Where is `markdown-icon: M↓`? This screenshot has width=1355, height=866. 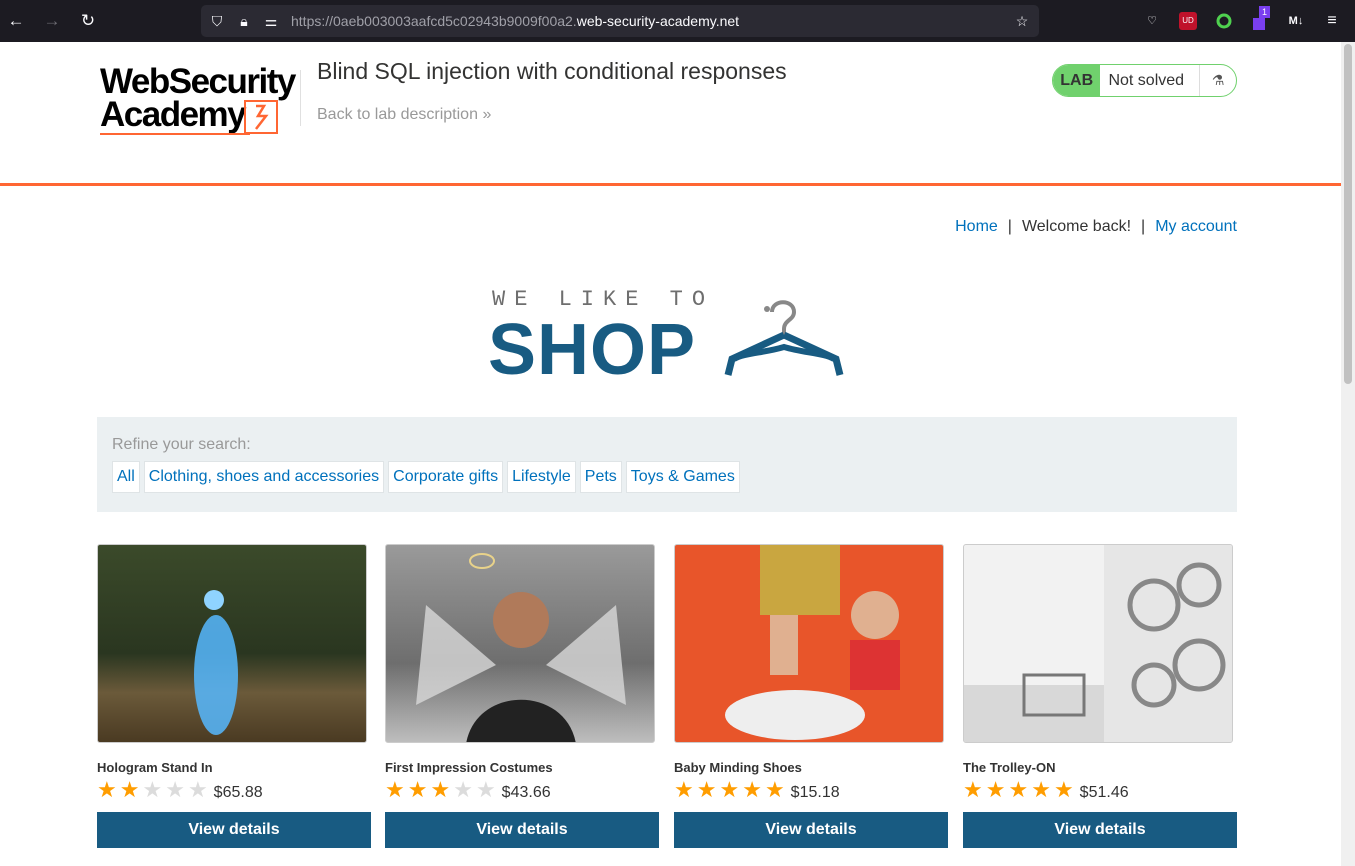 markdown-icon: M↓ is located at coordinates (1296, 21).